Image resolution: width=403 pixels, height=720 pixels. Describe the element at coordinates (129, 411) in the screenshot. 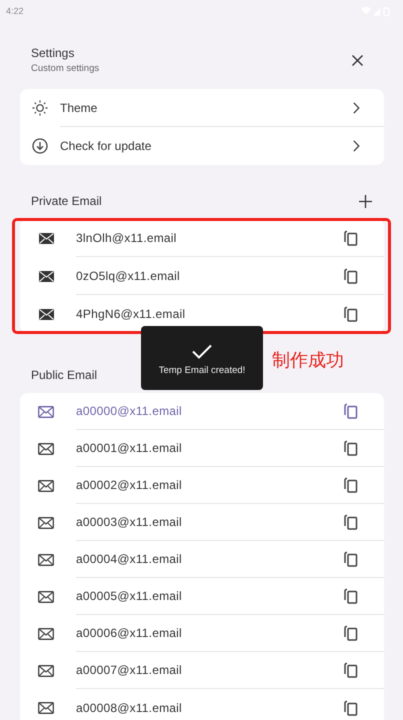

I see `email-address: a00000@x11.email` at that location.